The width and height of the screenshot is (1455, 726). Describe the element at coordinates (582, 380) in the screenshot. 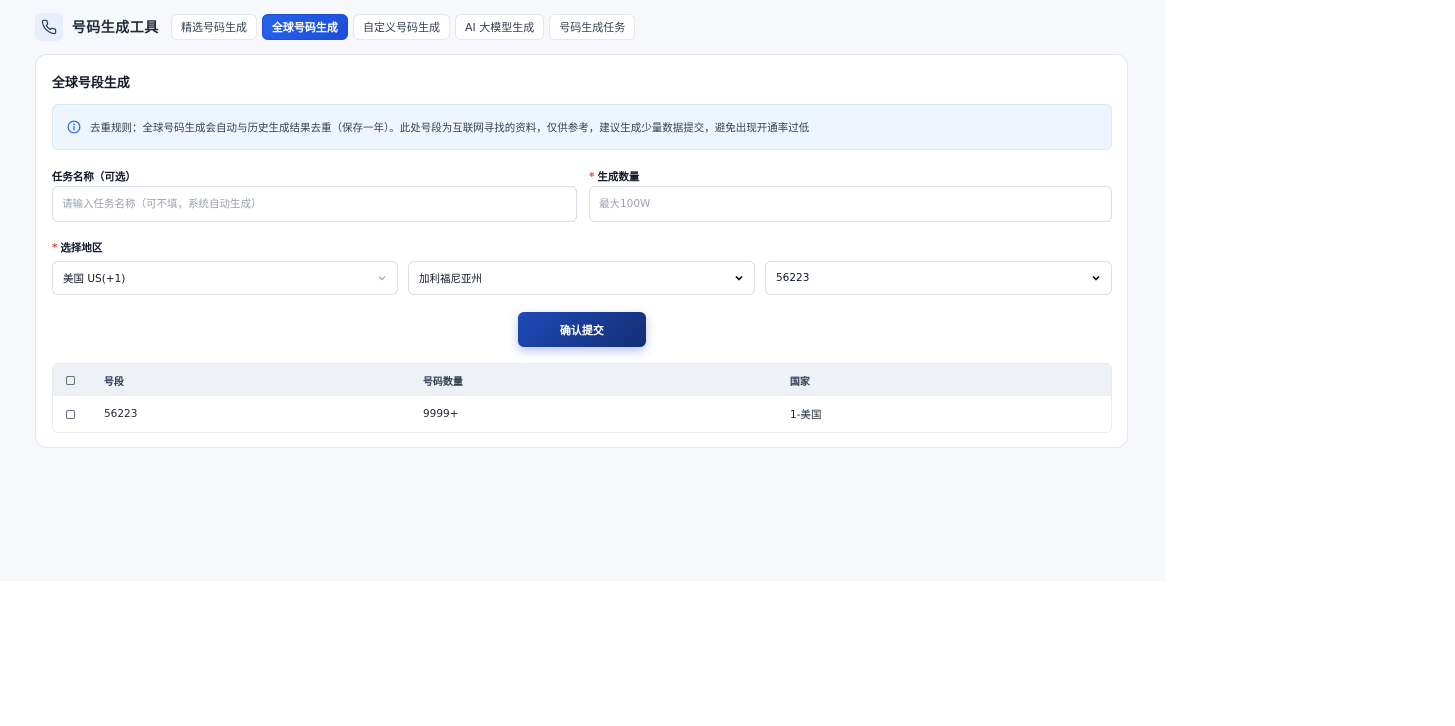

I see `table-header: 号段 号码数量 国家` at that location.